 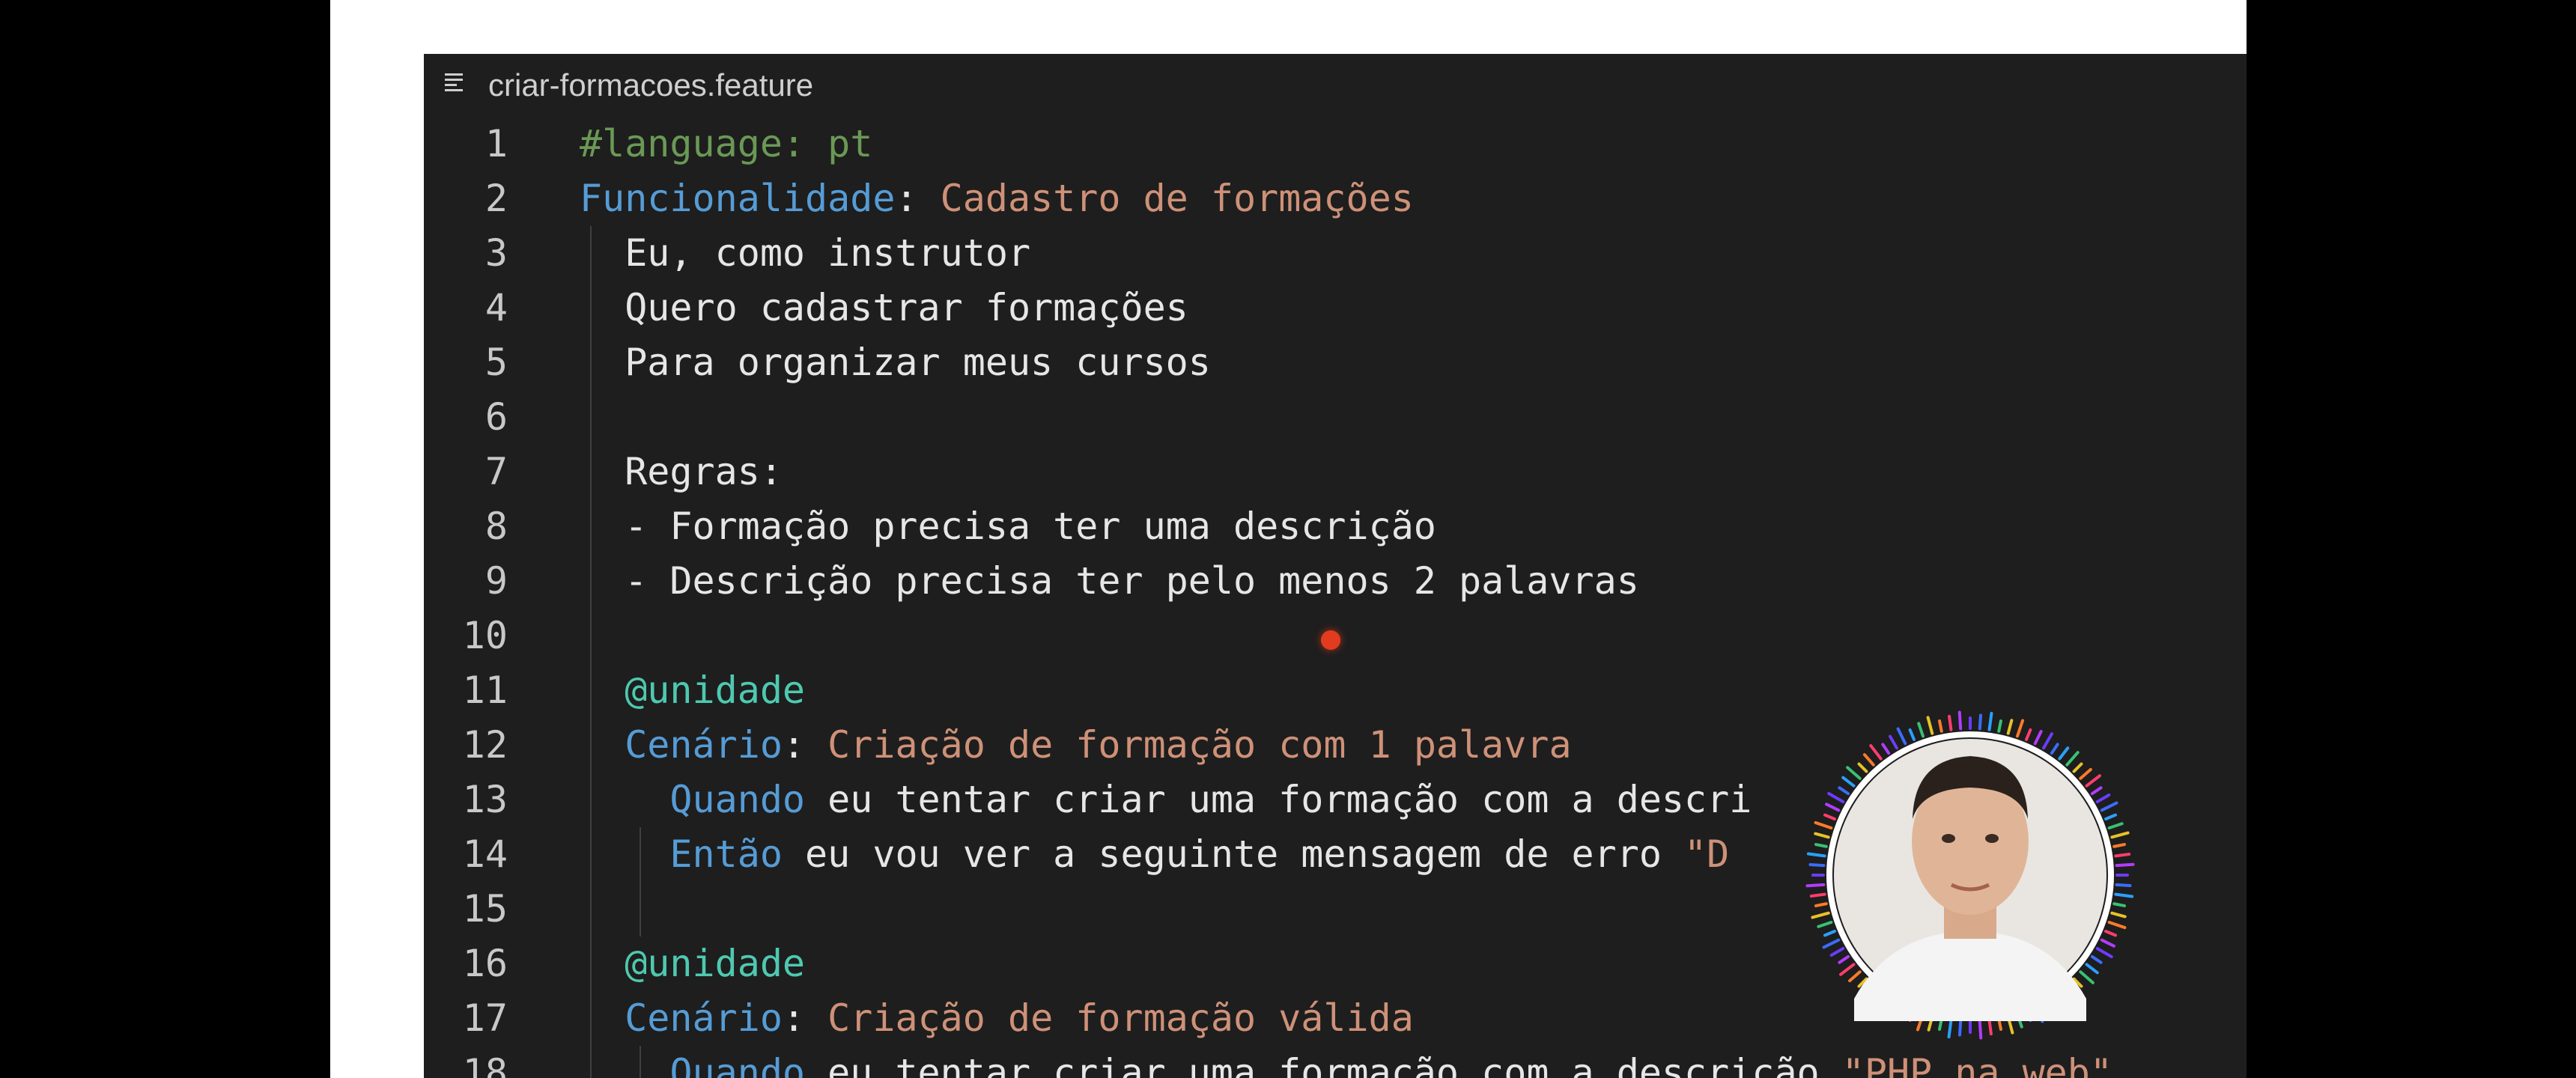 What do you see at coordinates (1199, 745) in the screenshot?
I see `code-token: Criação de formação com 1 palavra` at bounding box center [1199, 745].